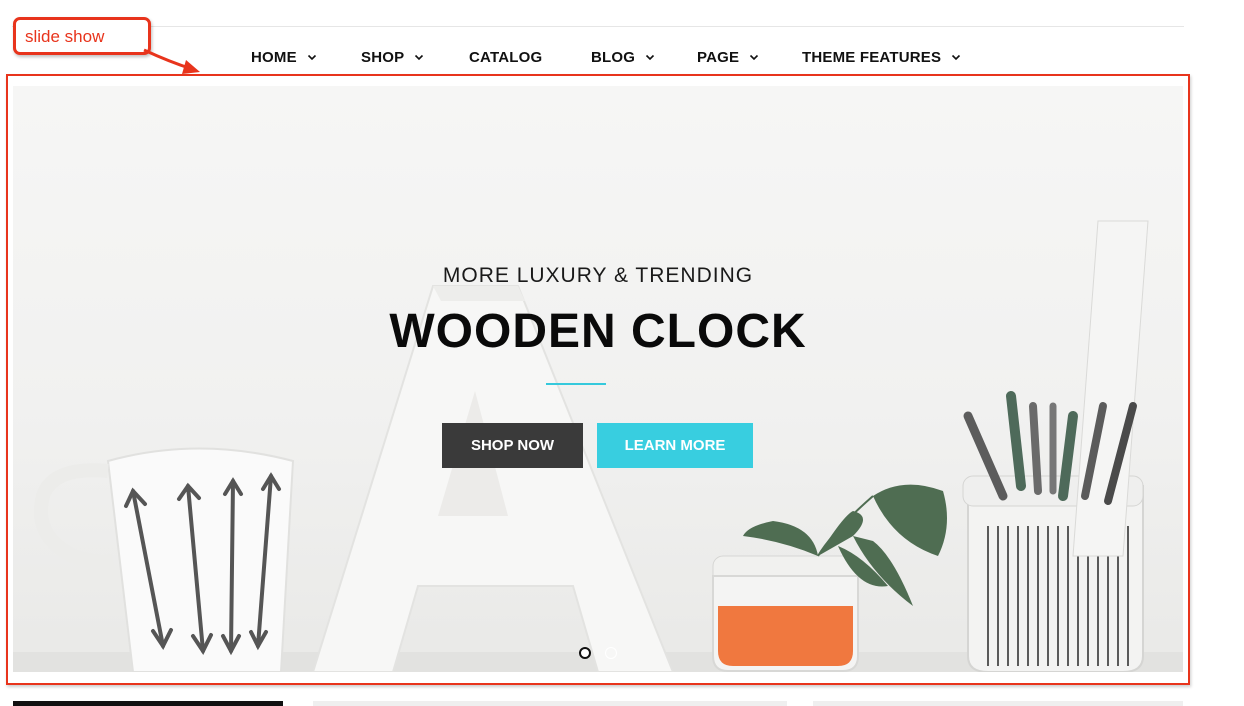  I want to click on nav-item-home: HOME, so click(284, 57).